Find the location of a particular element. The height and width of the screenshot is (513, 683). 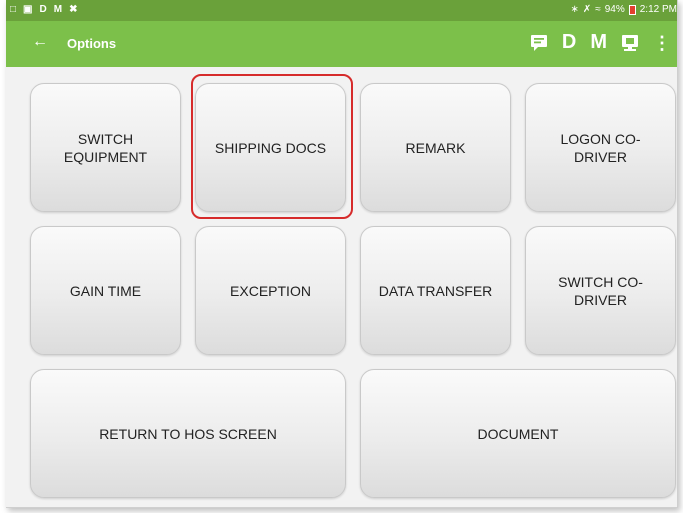

page-title: Options is located at coordinates (92, 43).